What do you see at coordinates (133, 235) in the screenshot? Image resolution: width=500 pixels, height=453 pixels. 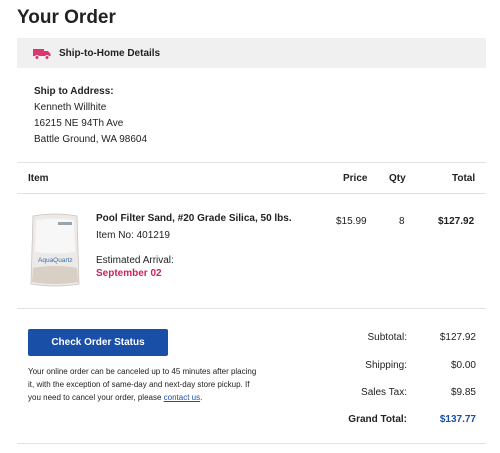 I see `product-item-number: Item No: 401219` at bounding box center [133, 235].